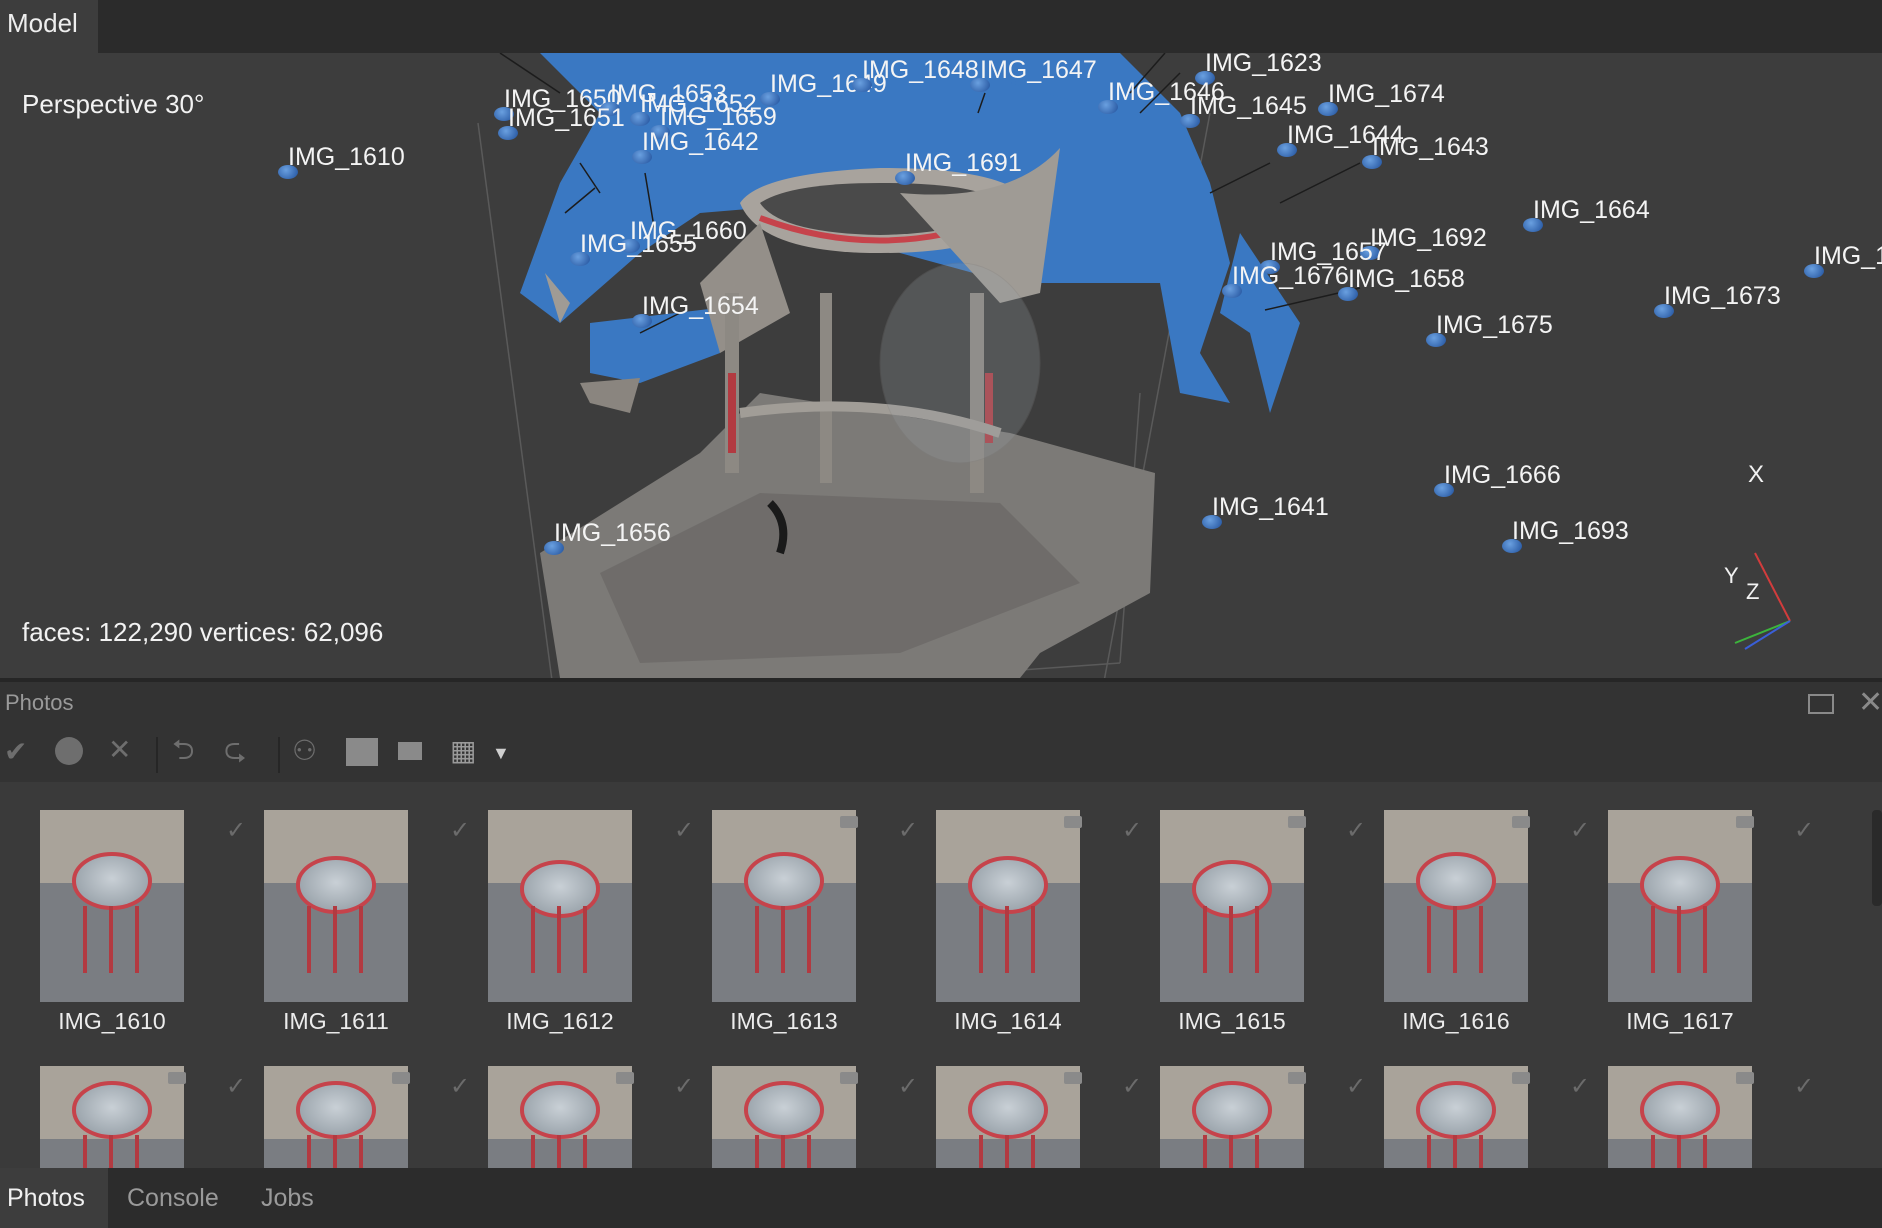 The width and height of the screenshot is (1882, 1228). I want to click on grid-view-icon: ▦, so click(463, 751).